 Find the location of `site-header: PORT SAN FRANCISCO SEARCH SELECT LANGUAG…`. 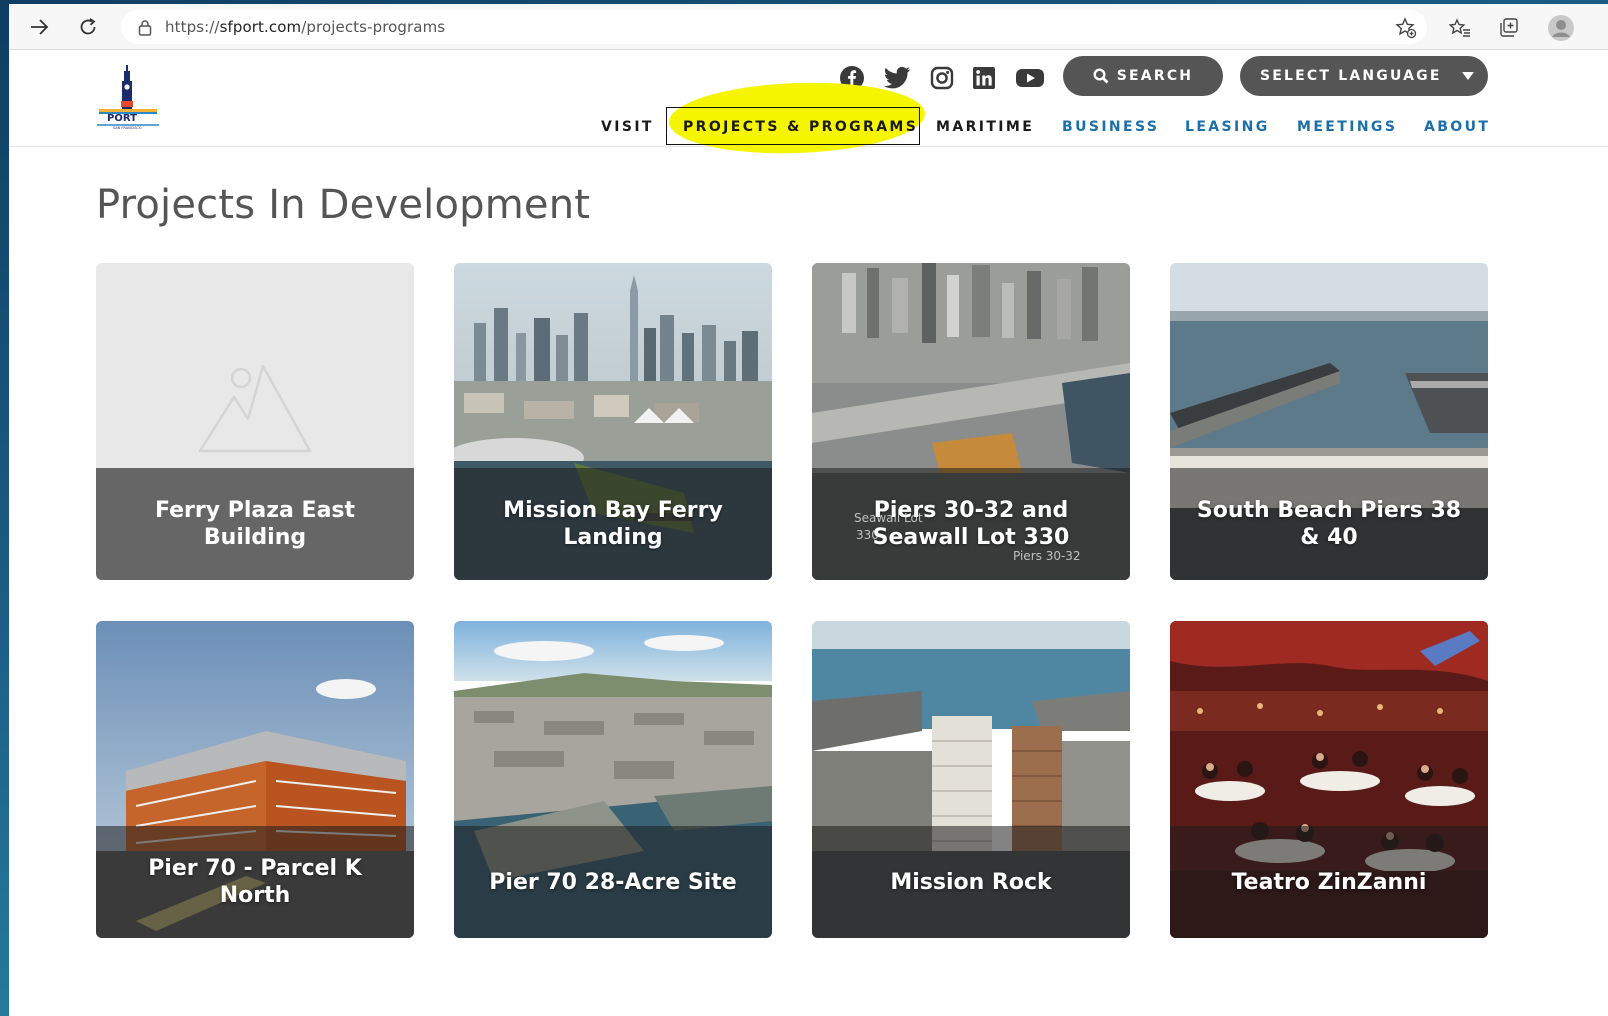

site-header: PORT SAN FRANCISCO SEARCH SELECT LANGUAG… is located at coordinates (808, 104).